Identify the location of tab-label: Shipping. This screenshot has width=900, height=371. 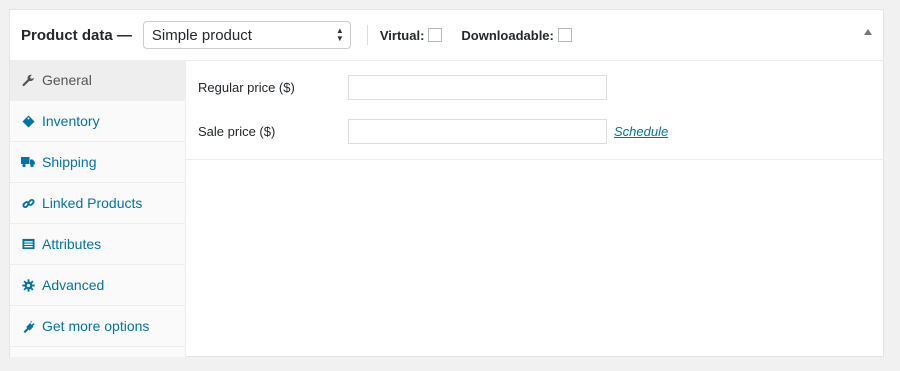
(69, 162).